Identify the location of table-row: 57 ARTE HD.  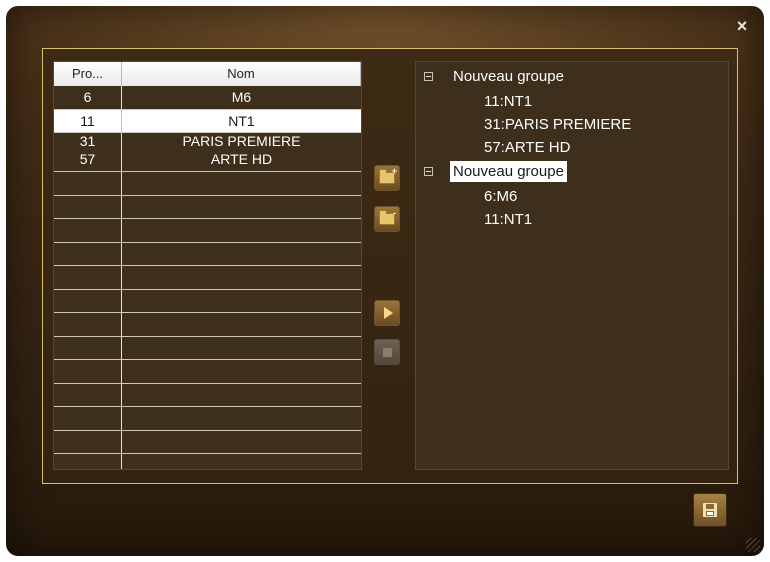
(207, 161).